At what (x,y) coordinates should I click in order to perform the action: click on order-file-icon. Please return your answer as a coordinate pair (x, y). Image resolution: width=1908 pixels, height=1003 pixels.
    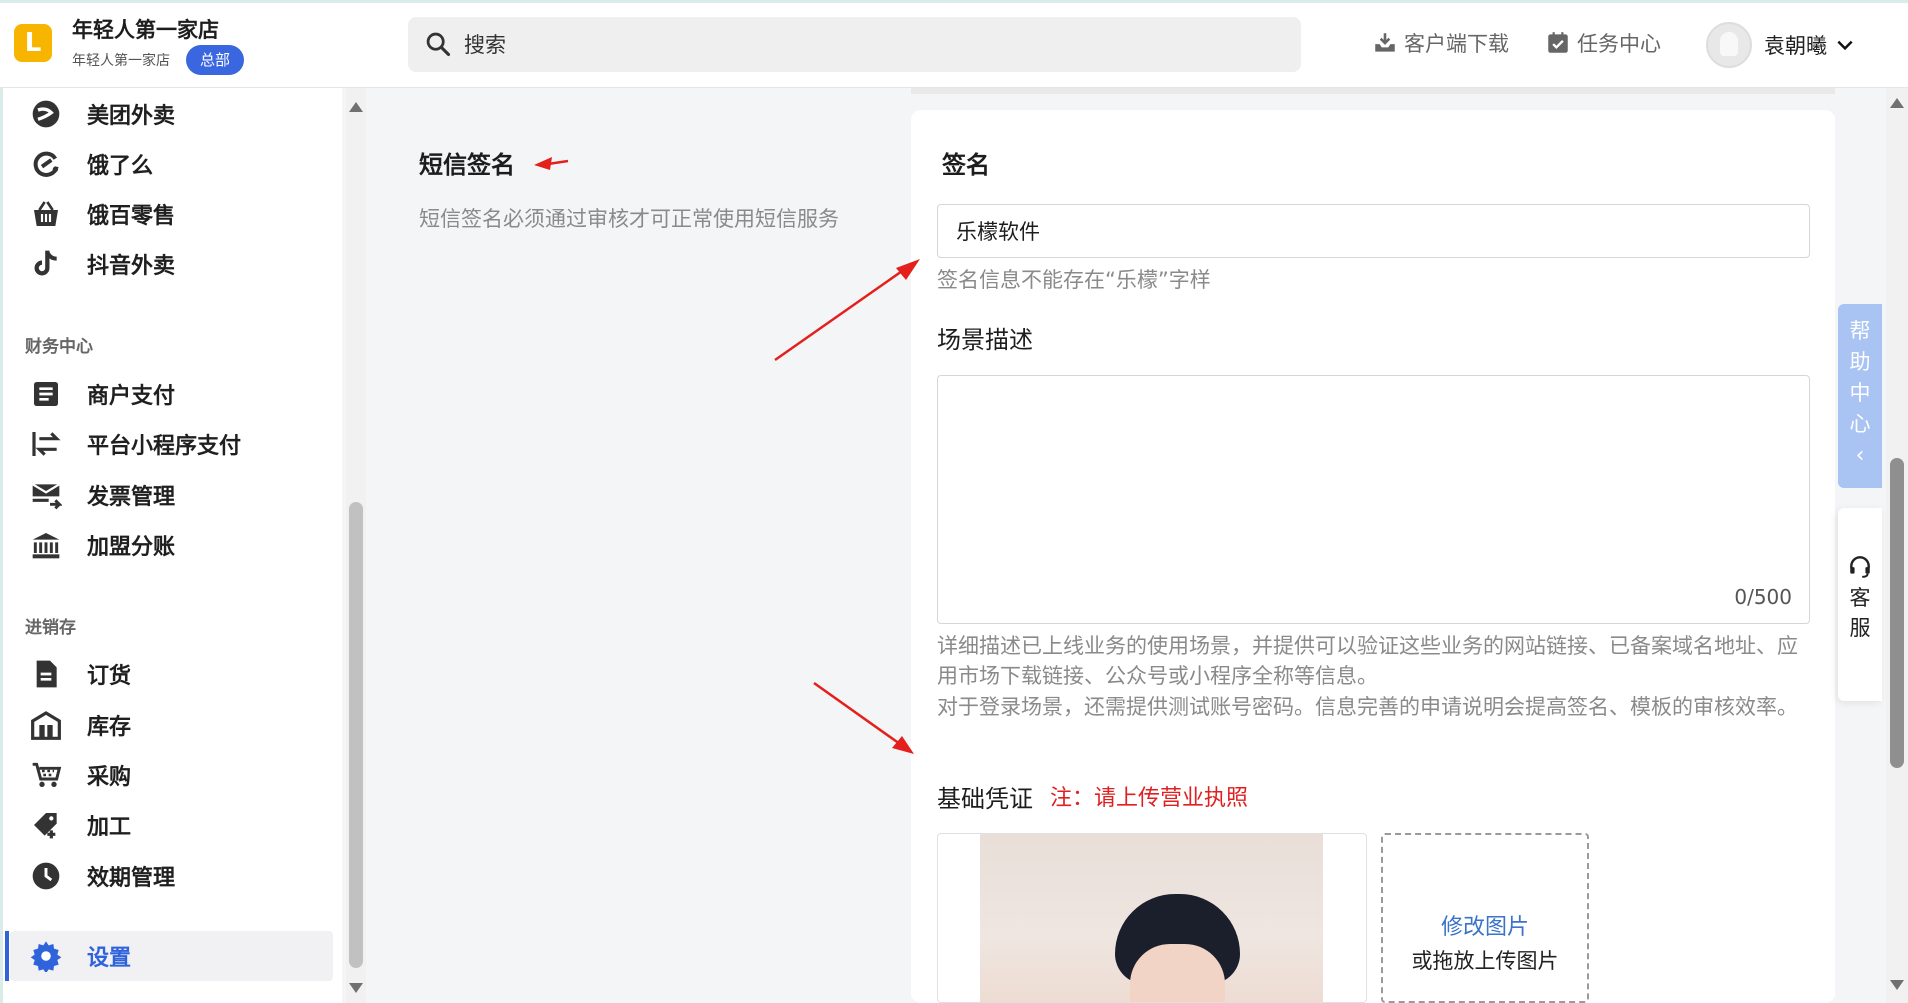
    Looking at the image, I should click on (46, 674).